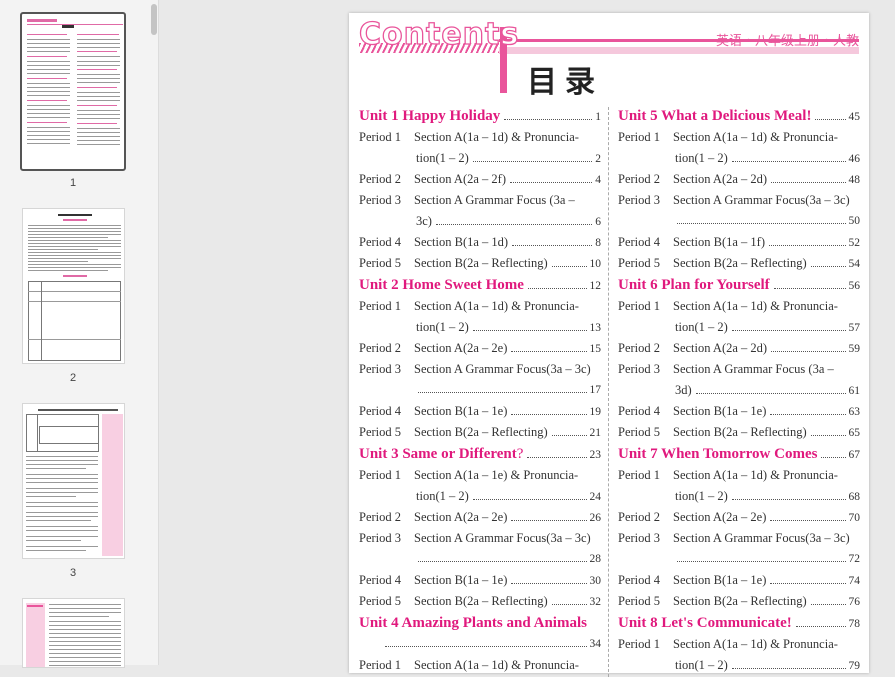 The image size is (895, 677). I want to click on toc-period: Period 5 Section B(2a – Reflecting) 76, so click(739, 601).